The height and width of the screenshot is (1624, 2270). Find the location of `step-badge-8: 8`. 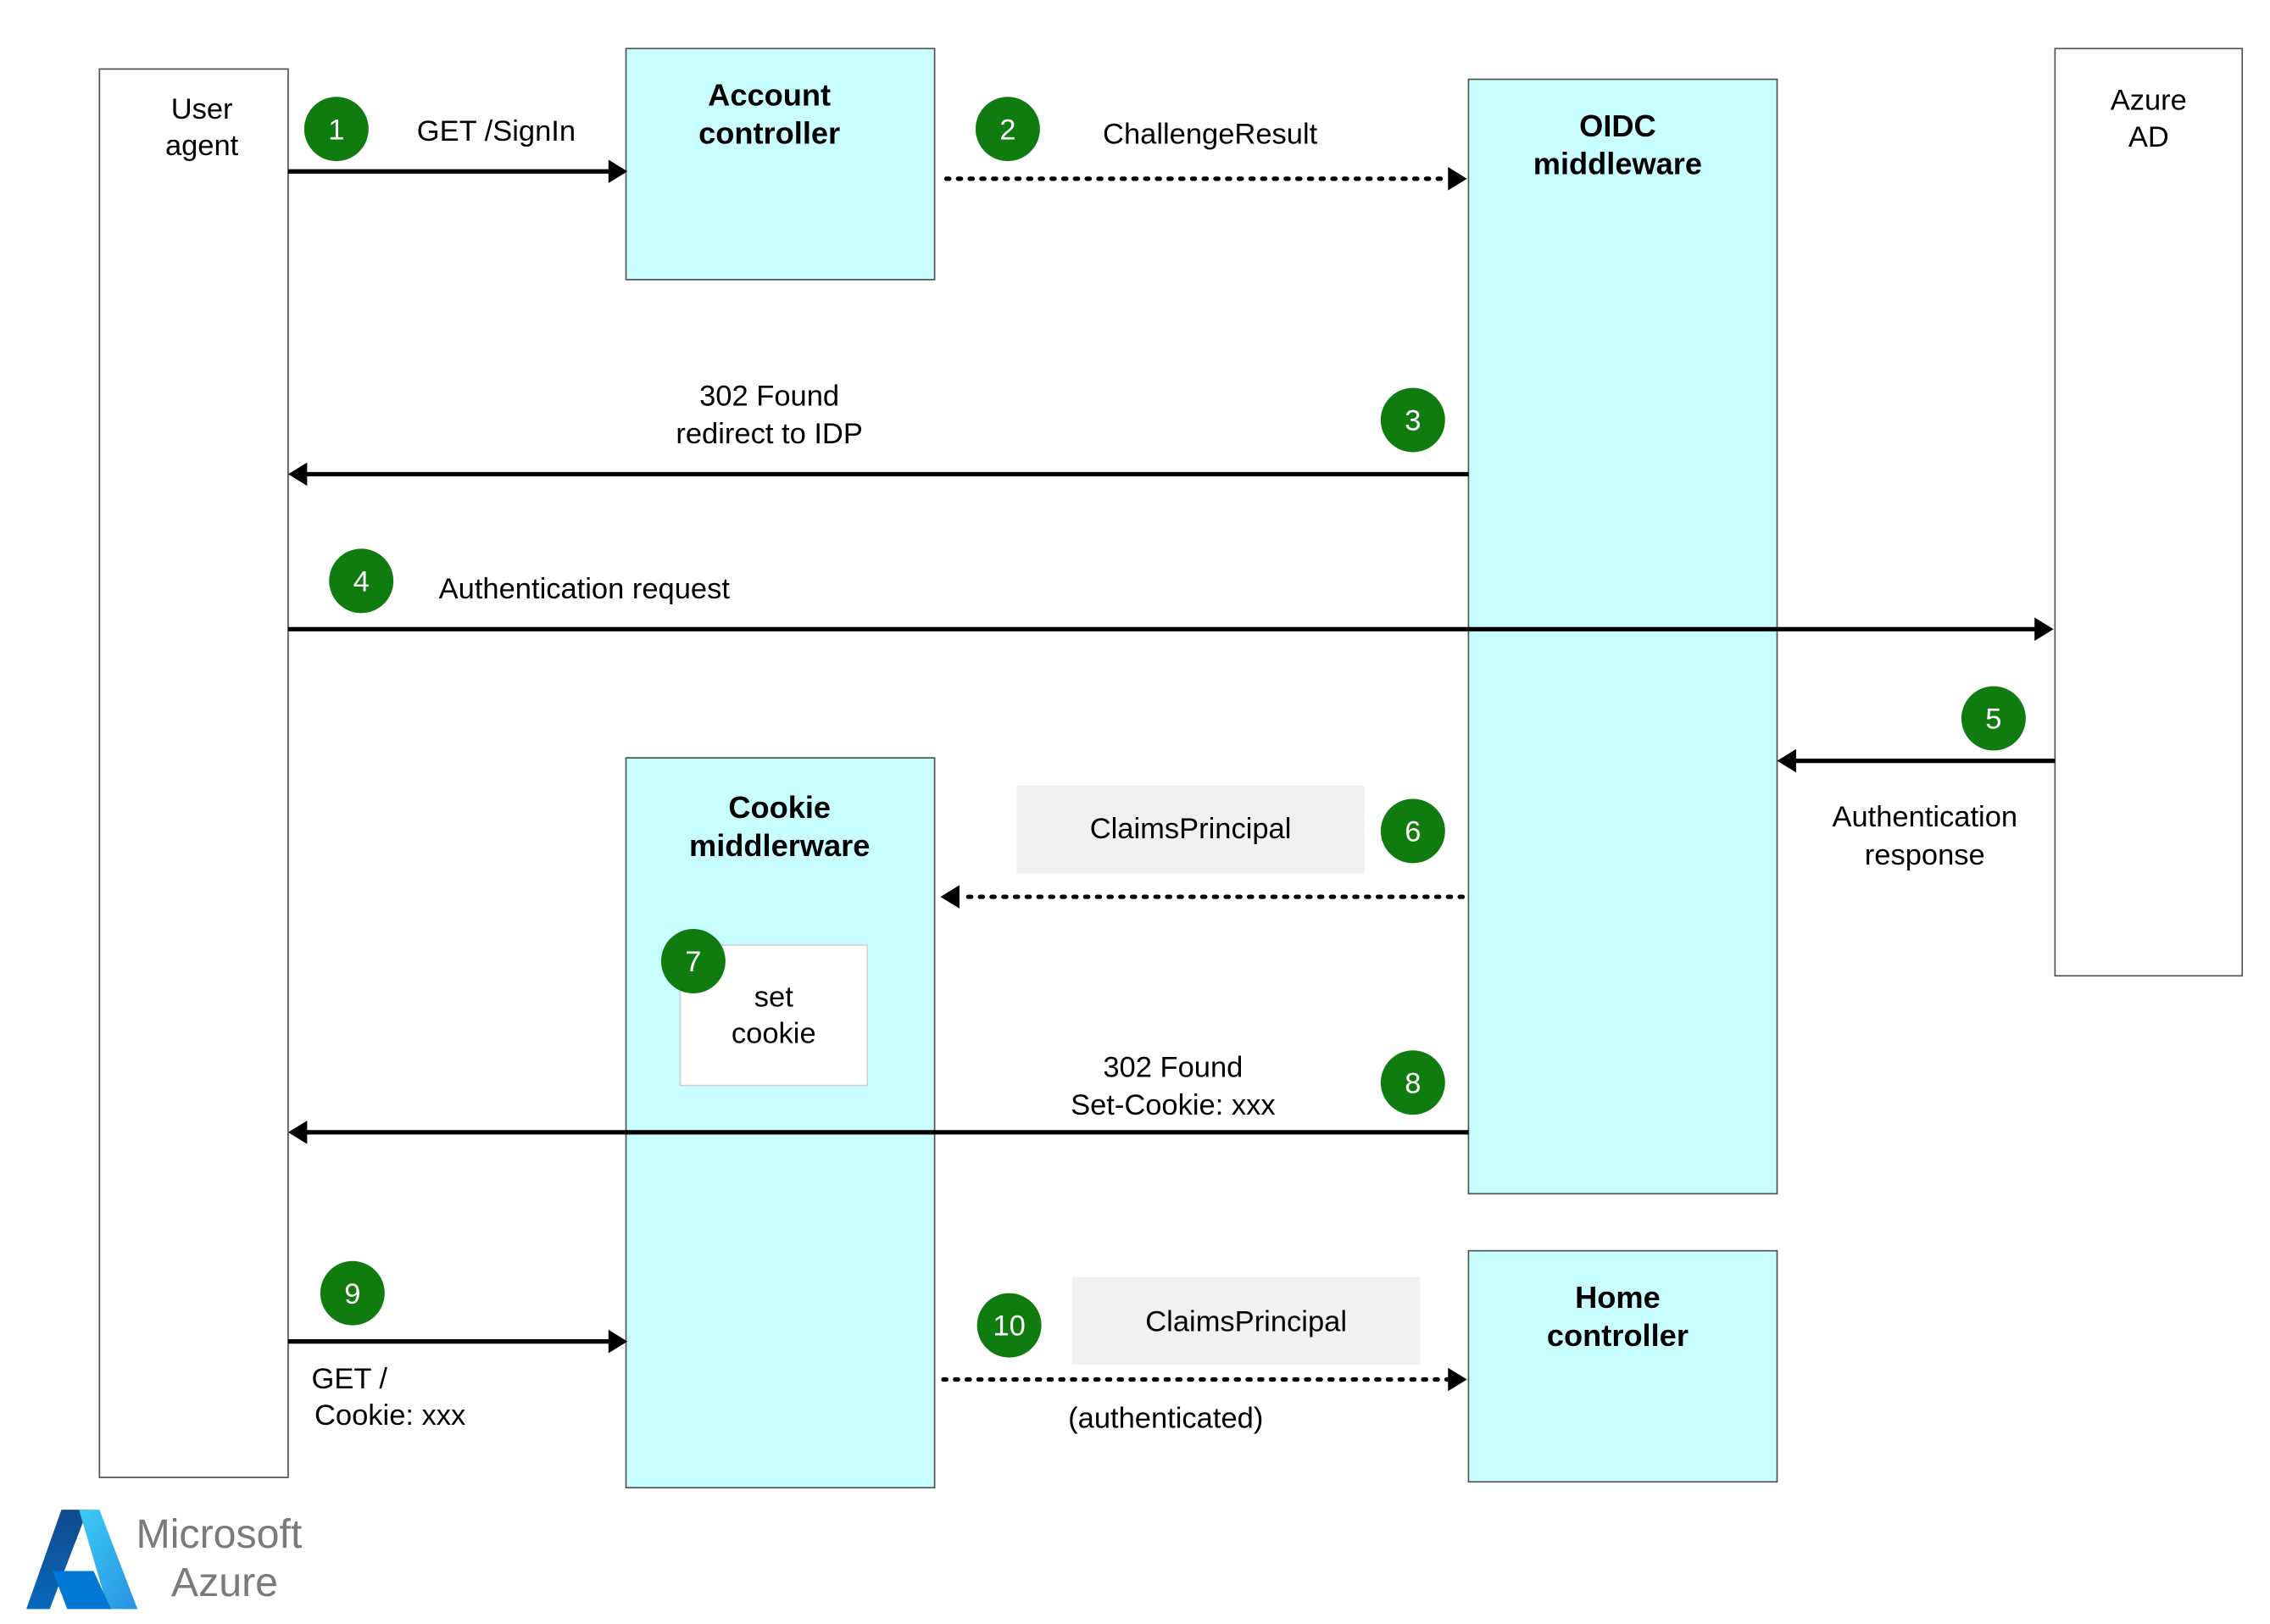

step-badge-8: 8 is located at coordinates (1412, 1082).